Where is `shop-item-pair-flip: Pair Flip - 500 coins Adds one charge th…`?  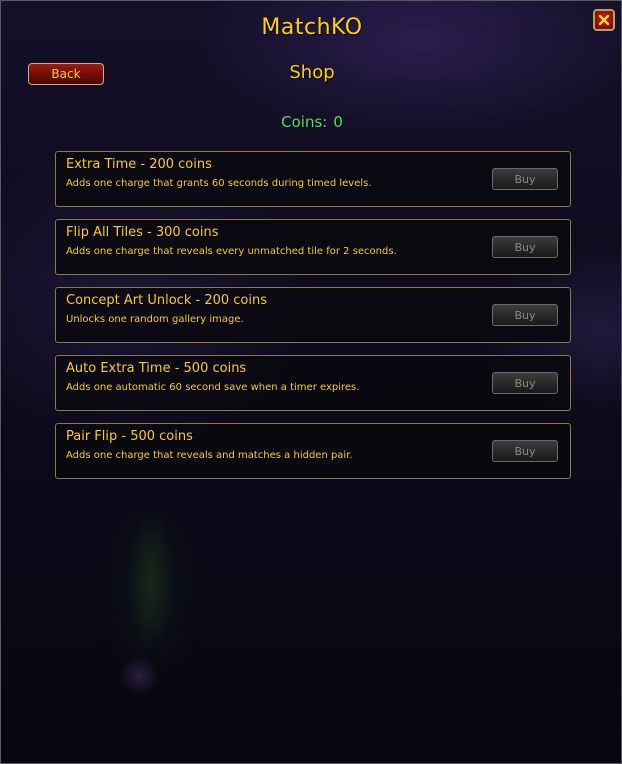
shop-item-pair-flip: Pair Flip - 500 coins Adds one charge th… is located at coordinates (313, 451).